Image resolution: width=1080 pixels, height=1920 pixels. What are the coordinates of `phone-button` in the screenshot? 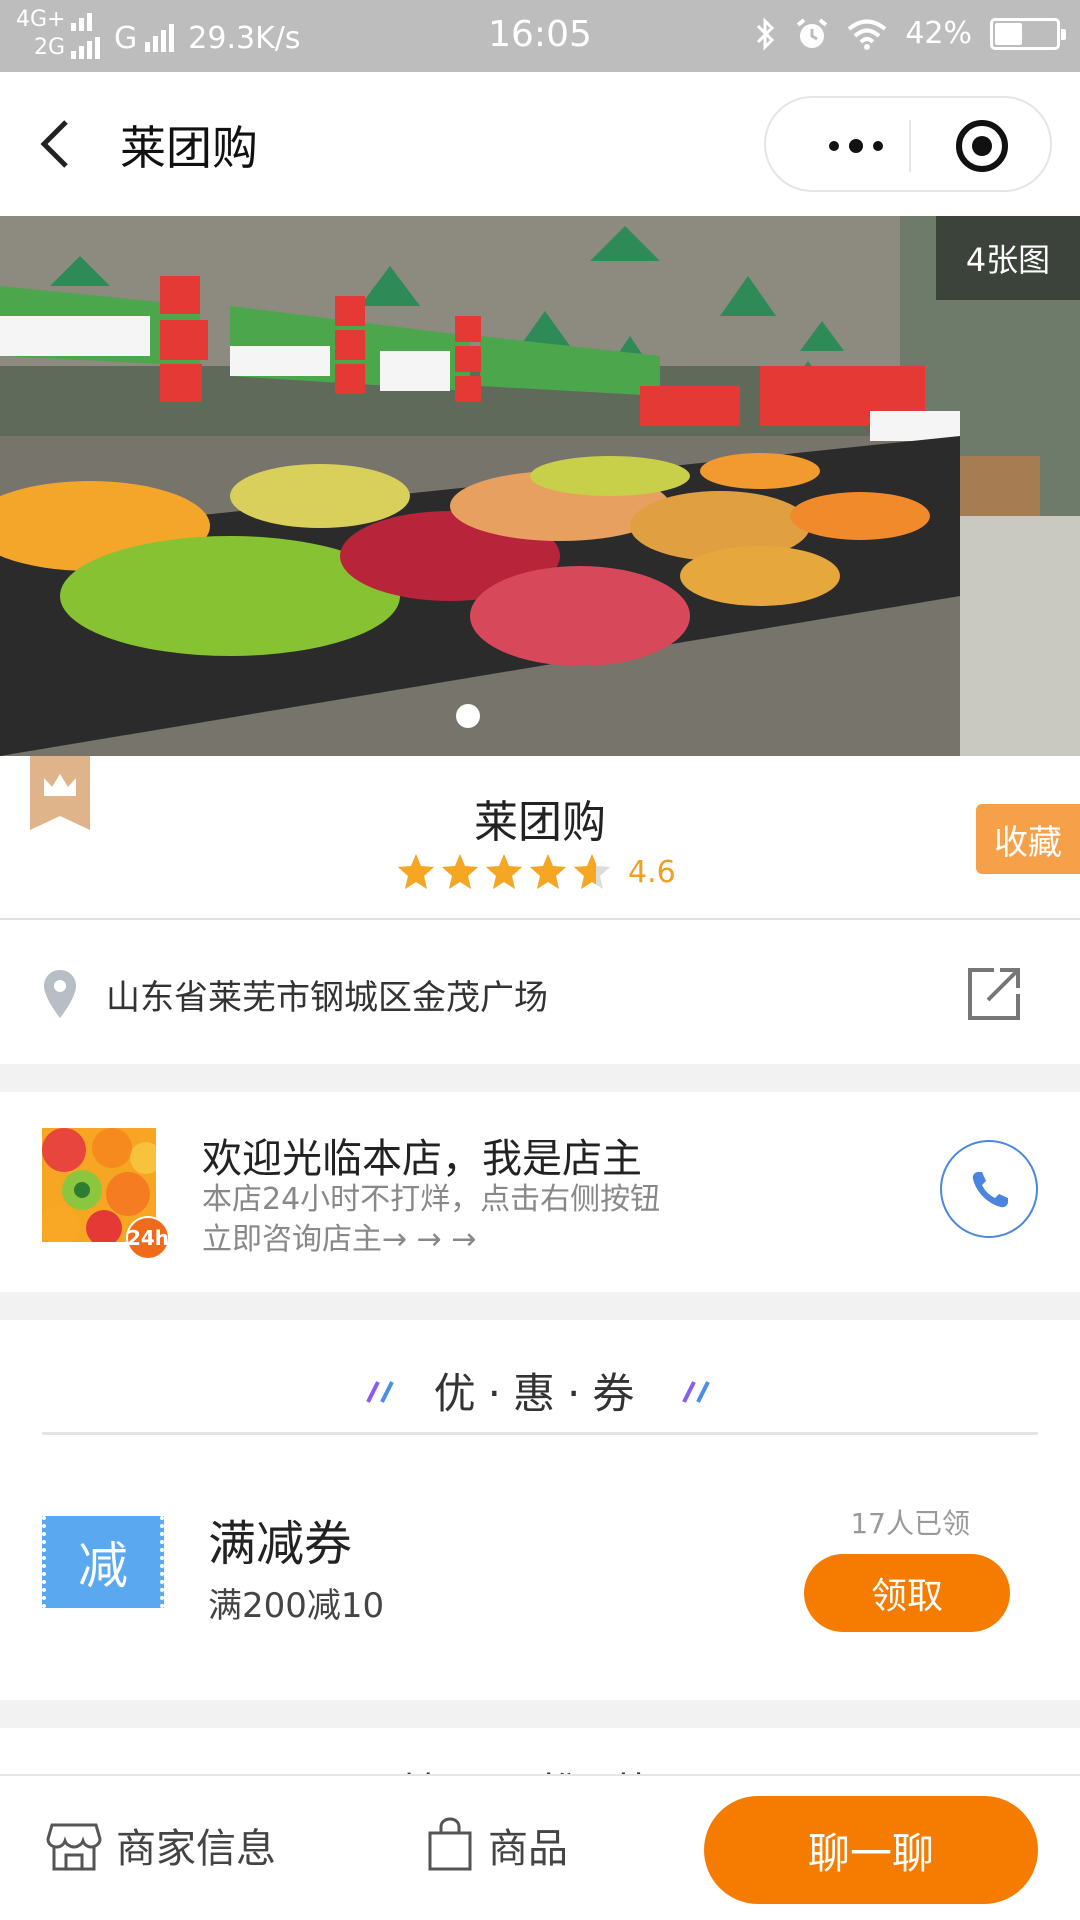 It's located at (989, 1189).